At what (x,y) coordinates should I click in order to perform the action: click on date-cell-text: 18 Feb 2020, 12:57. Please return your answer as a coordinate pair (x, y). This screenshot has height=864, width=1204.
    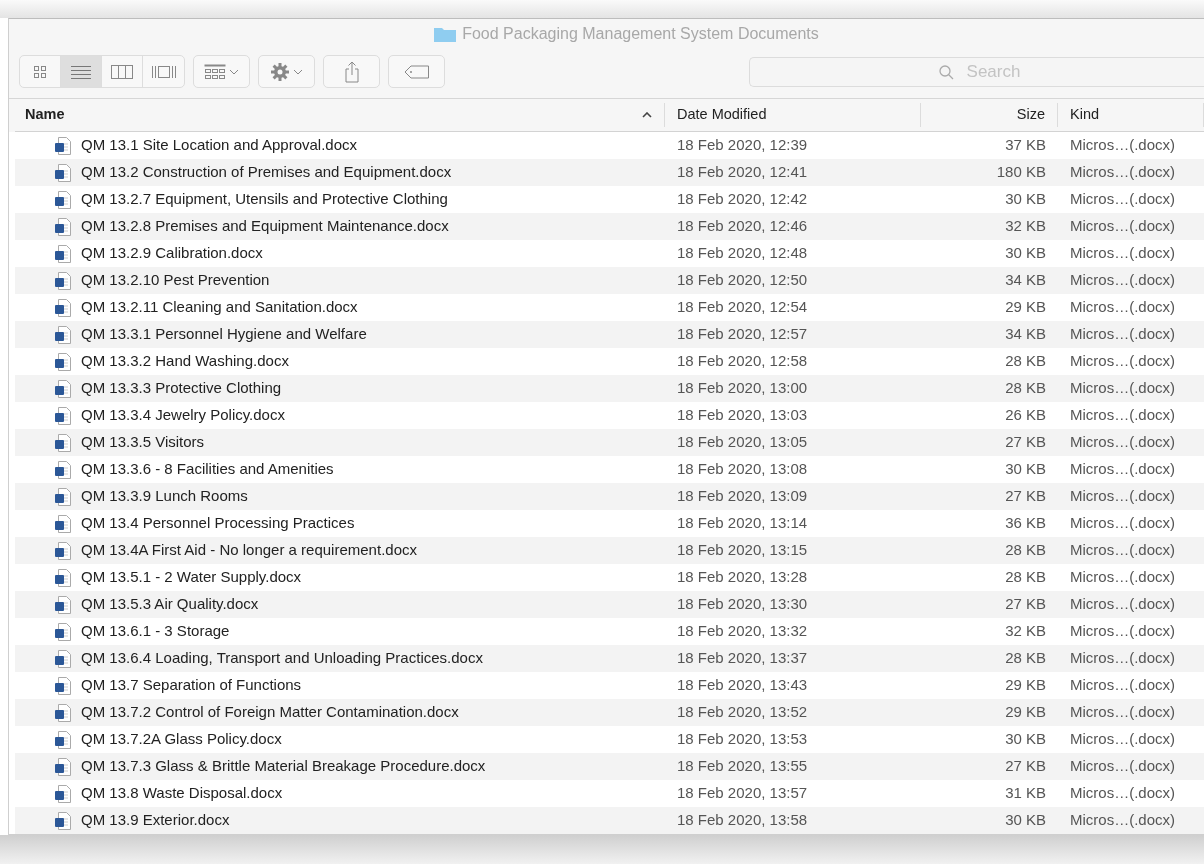
    Looking at the image, I should click on (742, 334).